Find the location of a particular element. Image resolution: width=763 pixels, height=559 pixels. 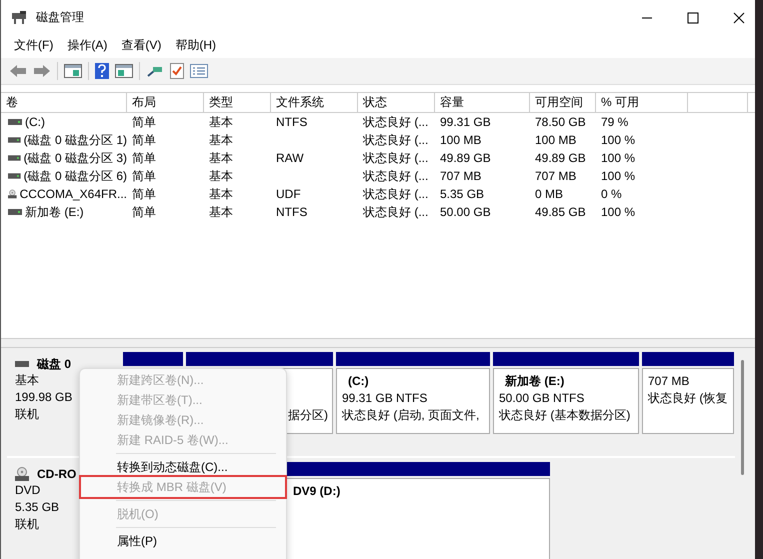

column-header: % 可用 is located at coordinates (642, 102).